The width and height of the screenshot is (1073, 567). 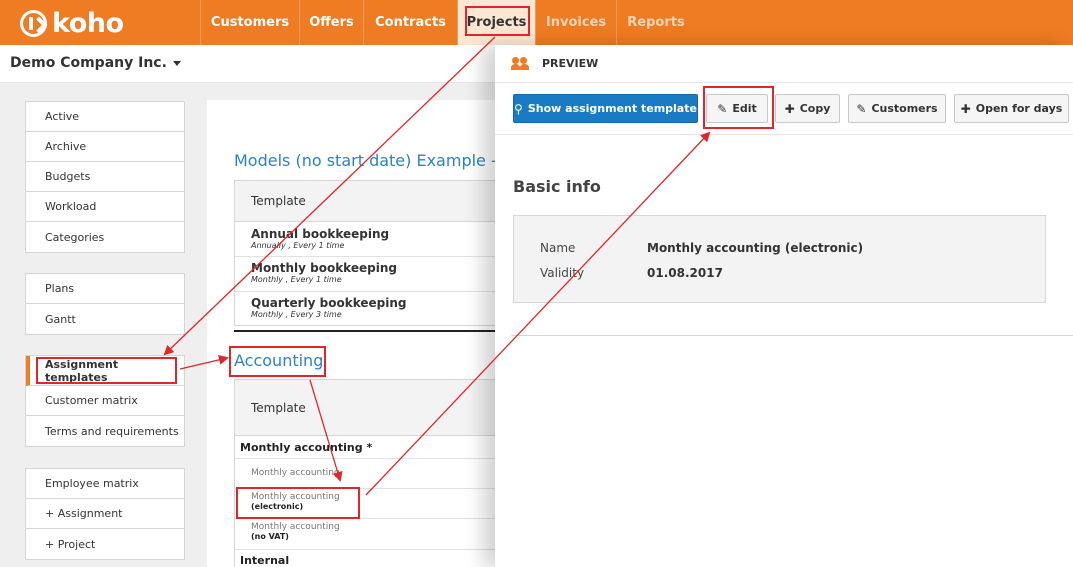 I want to click on sidebar-item-add-assignment: + Assignment, so click(x=105, y=514).